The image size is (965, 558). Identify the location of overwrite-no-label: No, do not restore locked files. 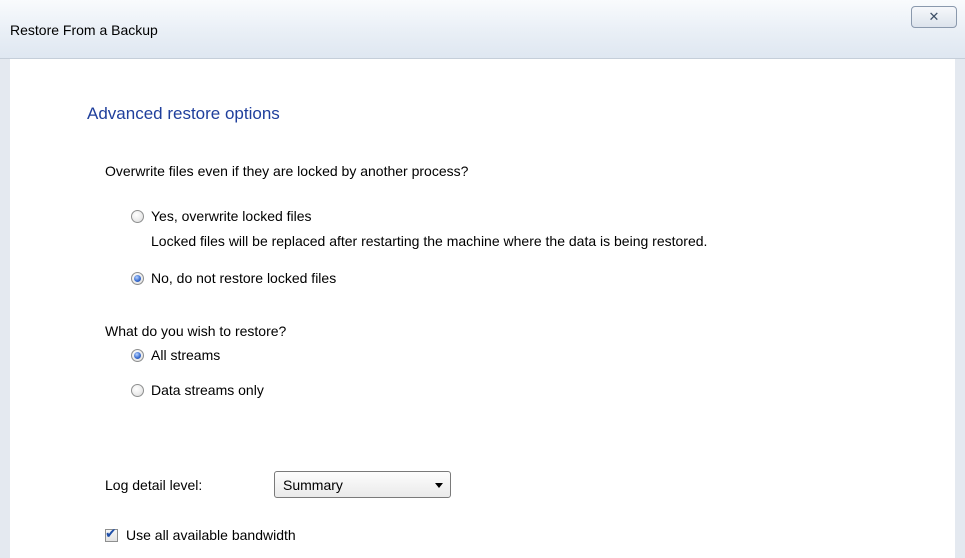
(243, 278).